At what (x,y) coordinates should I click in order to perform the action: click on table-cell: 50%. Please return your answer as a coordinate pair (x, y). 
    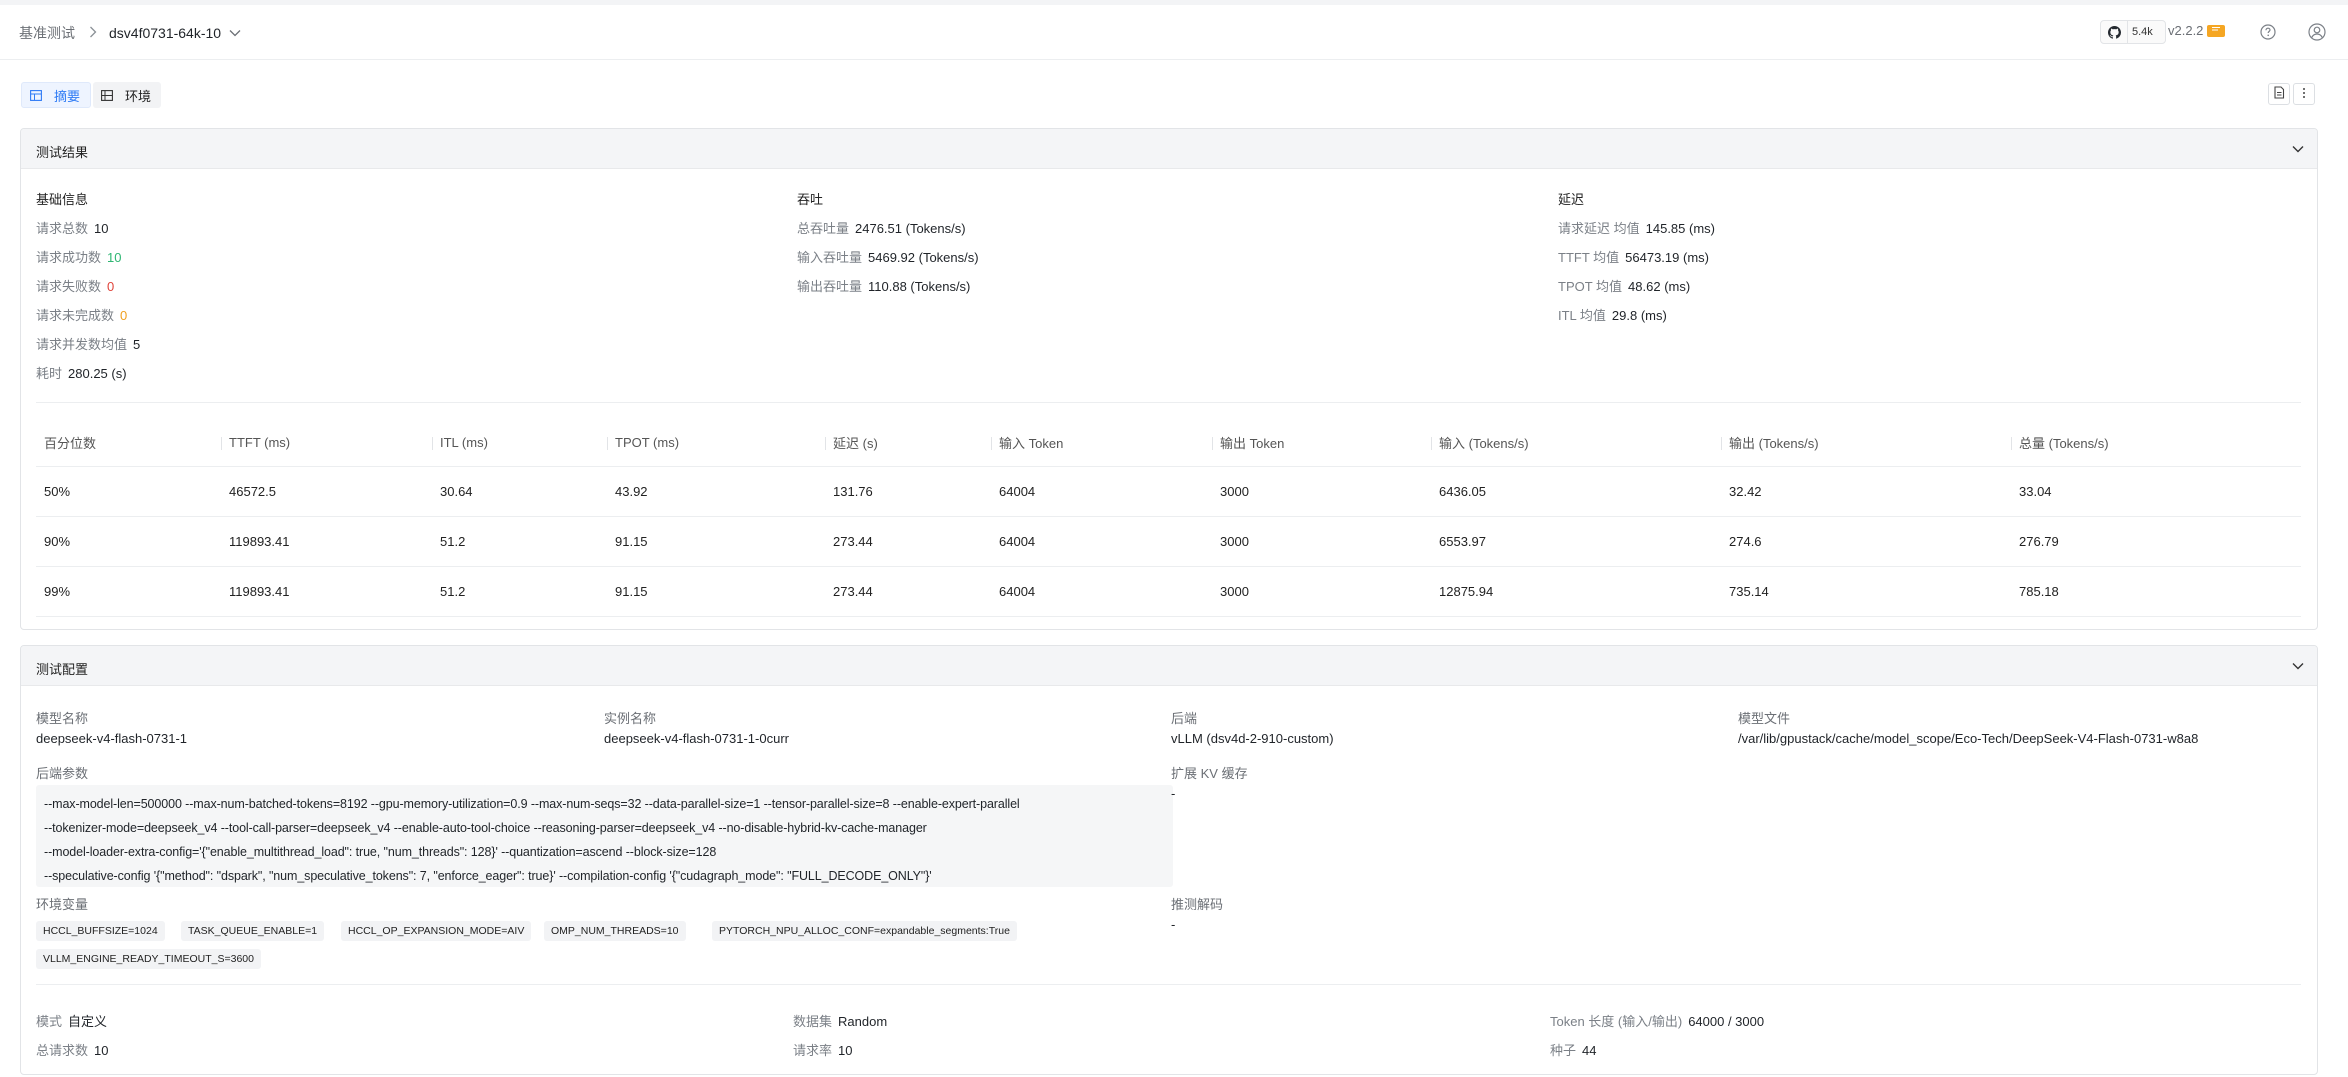
    Looking at the image, I should click on (128, 491).